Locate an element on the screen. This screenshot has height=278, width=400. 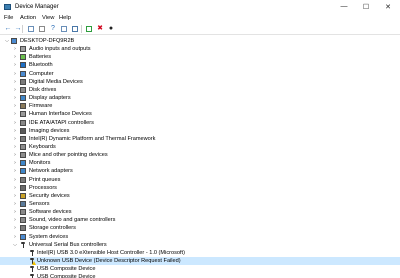
storage-controller-icon is located at coordinates (23, 228).